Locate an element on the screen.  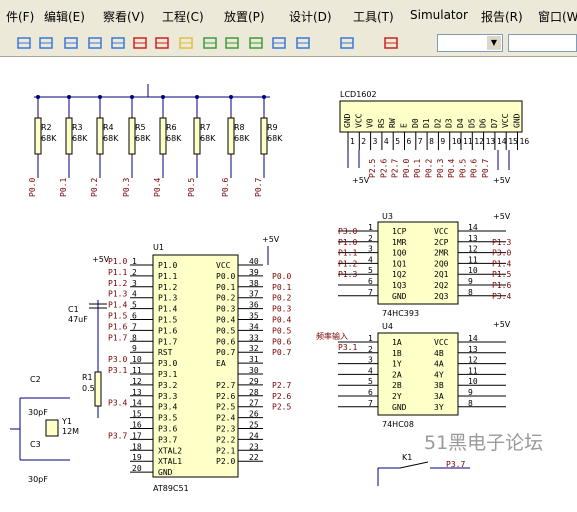
mcu-pin-number: 22 is located at coordinates (254, 457).